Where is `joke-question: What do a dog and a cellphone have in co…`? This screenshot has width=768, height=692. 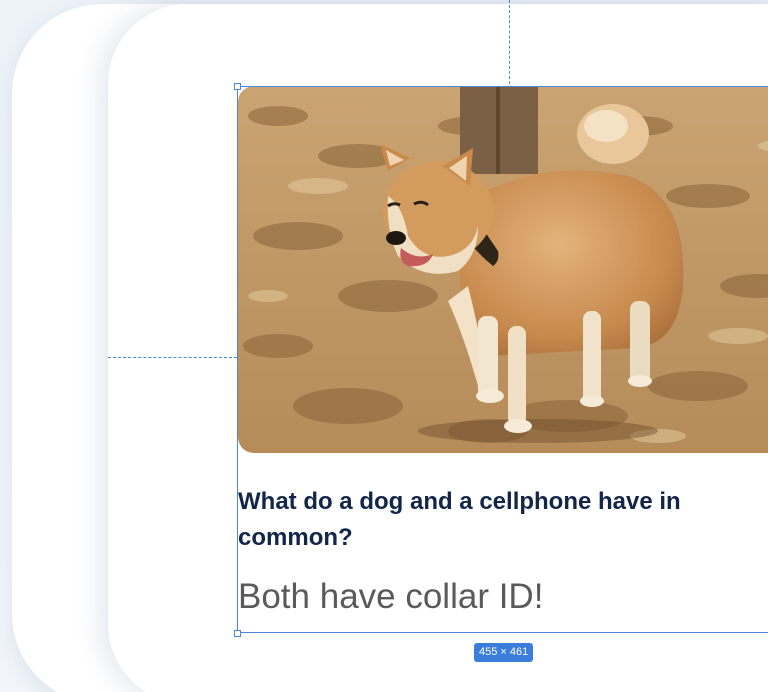 joke-question: What do a dog and a cellphone have in co… is located at coordinates (459, 519).